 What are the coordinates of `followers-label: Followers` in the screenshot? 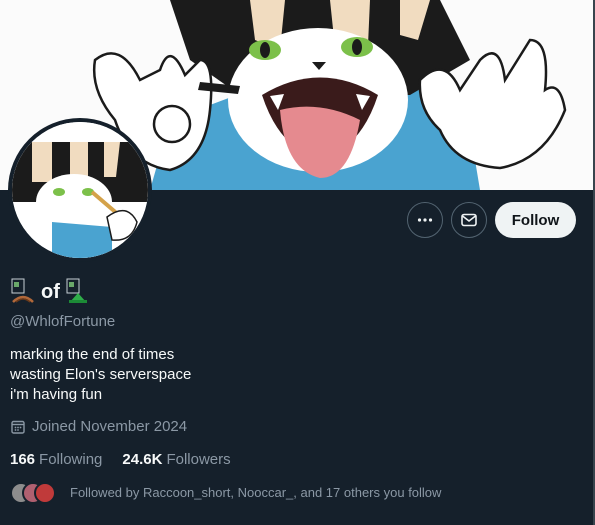 It's located at (198, 459).